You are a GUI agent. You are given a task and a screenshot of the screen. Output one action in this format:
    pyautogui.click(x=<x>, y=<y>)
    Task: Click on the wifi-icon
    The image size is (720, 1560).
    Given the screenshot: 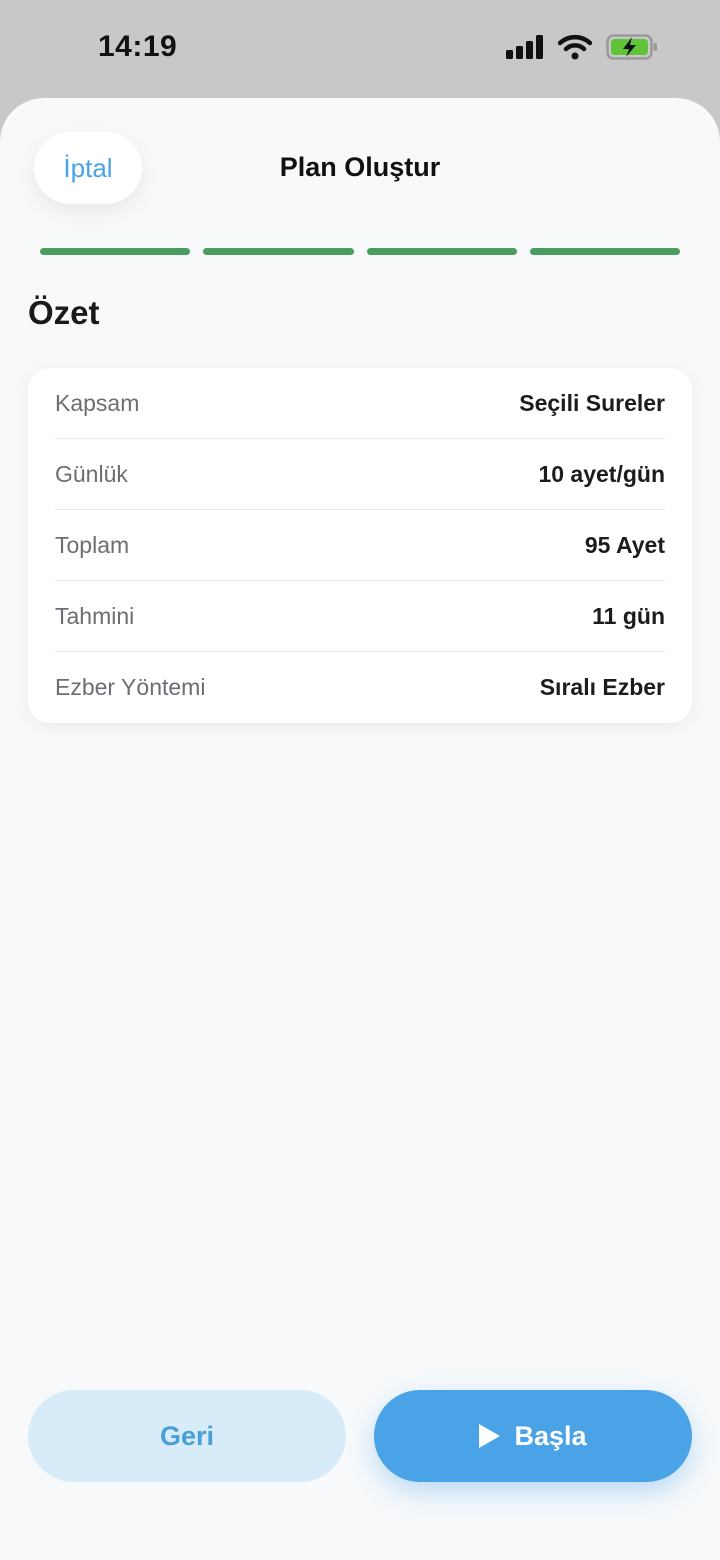 What is the action you would take?
    pyautogui.click(x=575, y=49)
    